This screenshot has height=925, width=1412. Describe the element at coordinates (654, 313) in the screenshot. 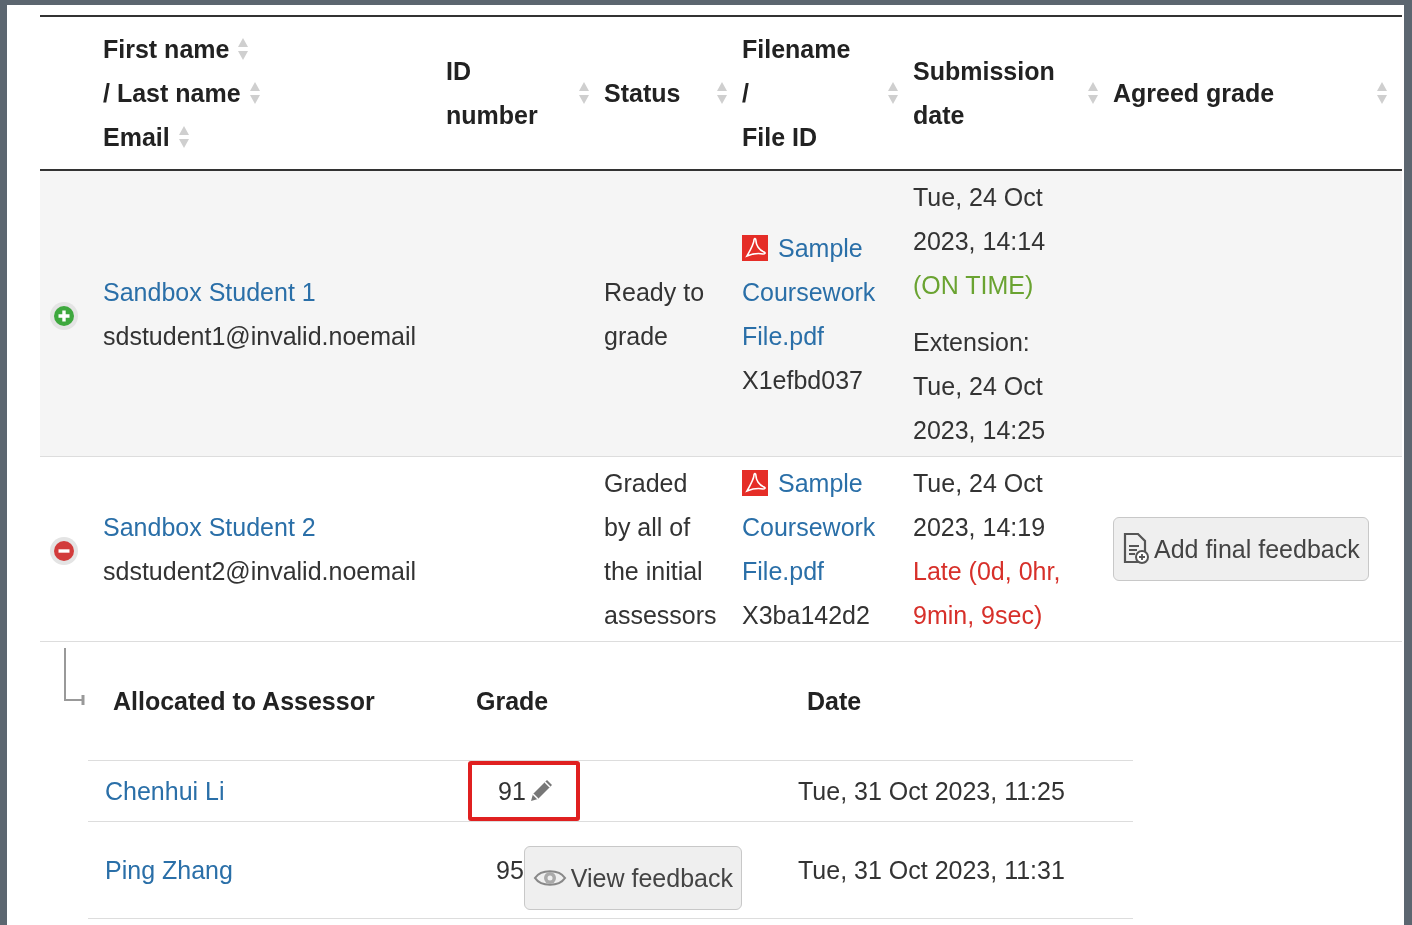

I see `status-text: Ready to grade` at that location.